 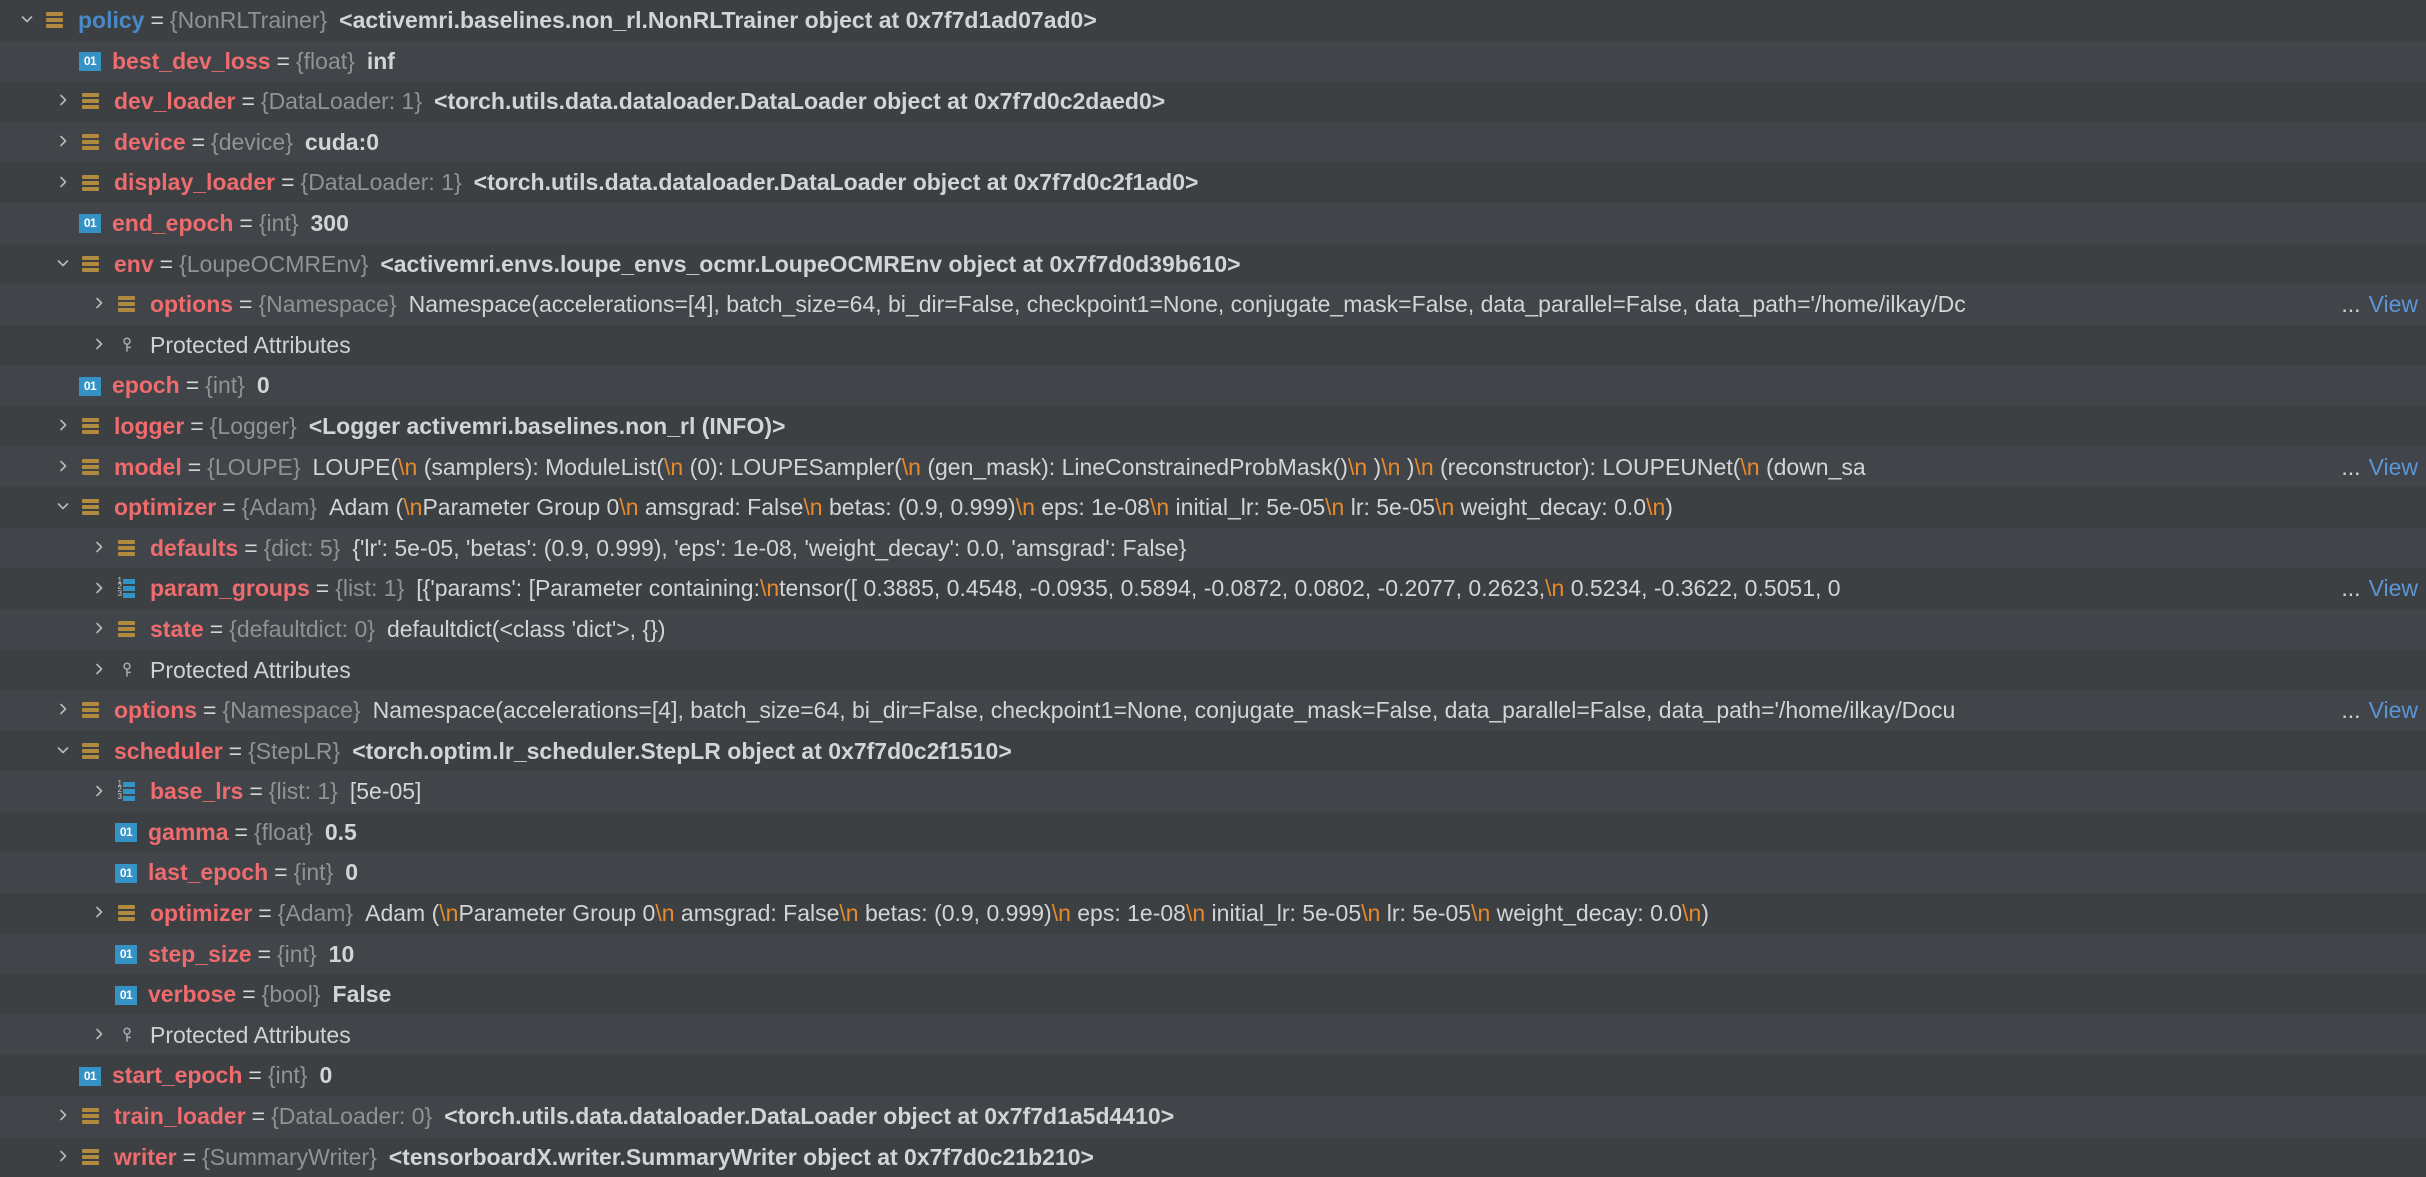 I want to click on variable-row-content: device = {device} cuda:0, so click(x=1210, y=142).